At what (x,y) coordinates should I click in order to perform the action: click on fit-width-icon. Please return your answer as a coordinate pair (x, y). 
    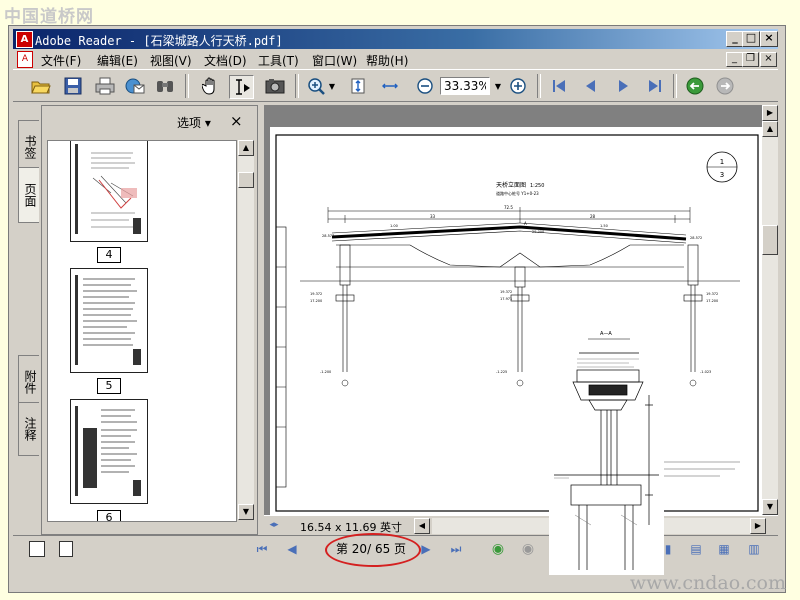
    Looking at the image, I should click on (389, 86).